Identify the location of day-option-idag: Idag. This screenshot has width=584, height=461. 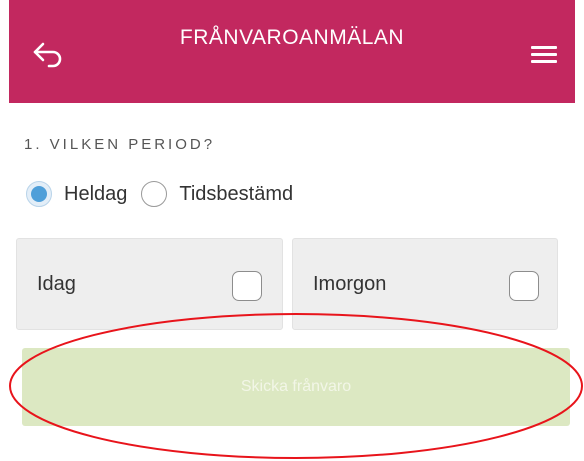
(149, 284).